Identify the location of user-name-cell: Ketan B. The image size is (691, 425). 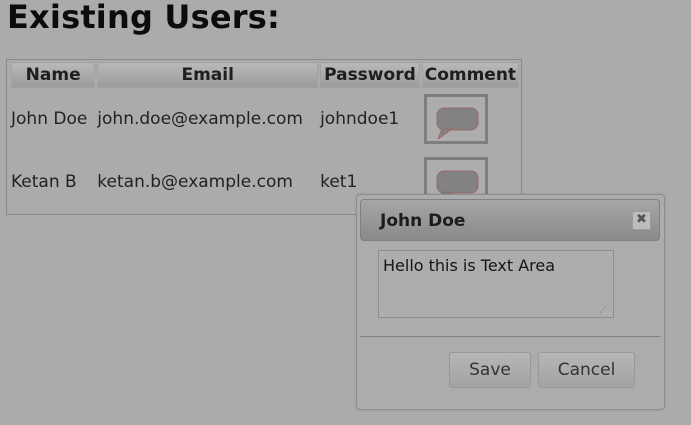
(44, 182).